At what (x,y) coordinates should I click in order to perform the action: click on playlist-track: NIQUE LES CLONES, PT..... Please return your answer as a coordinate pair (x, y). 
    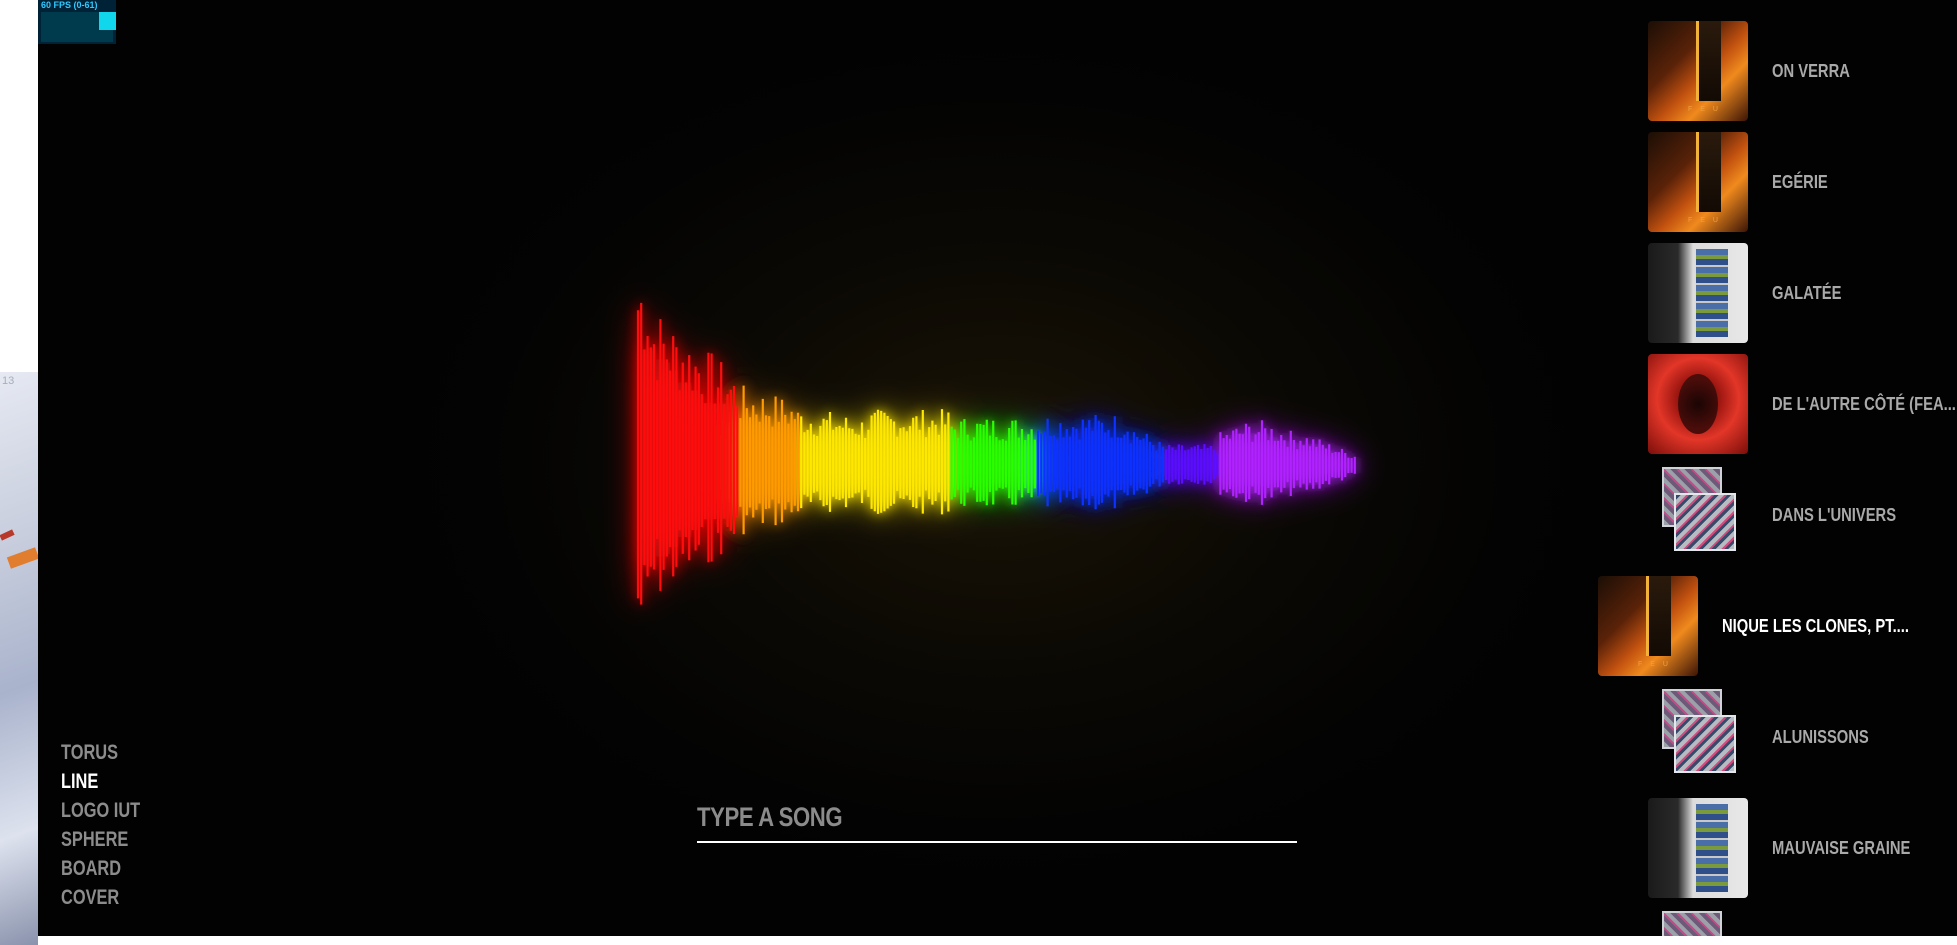
    Looking at the image, I should click on (1777, 626).